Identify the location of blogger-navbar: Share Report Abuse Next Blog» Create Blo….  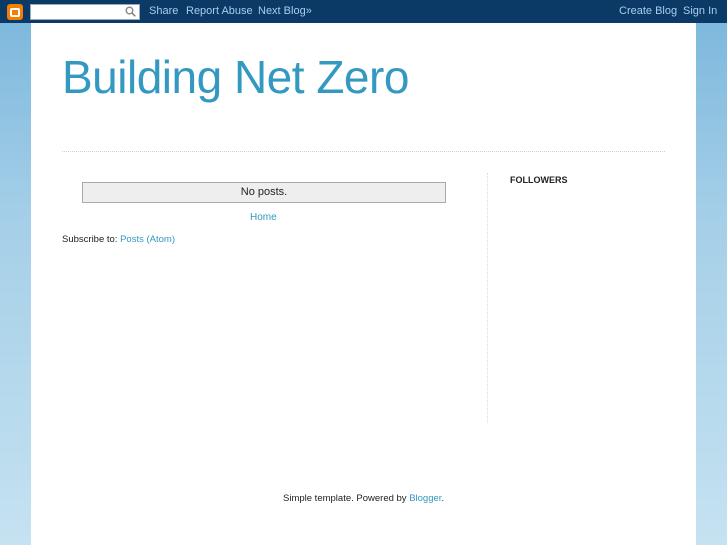
(363, 11).